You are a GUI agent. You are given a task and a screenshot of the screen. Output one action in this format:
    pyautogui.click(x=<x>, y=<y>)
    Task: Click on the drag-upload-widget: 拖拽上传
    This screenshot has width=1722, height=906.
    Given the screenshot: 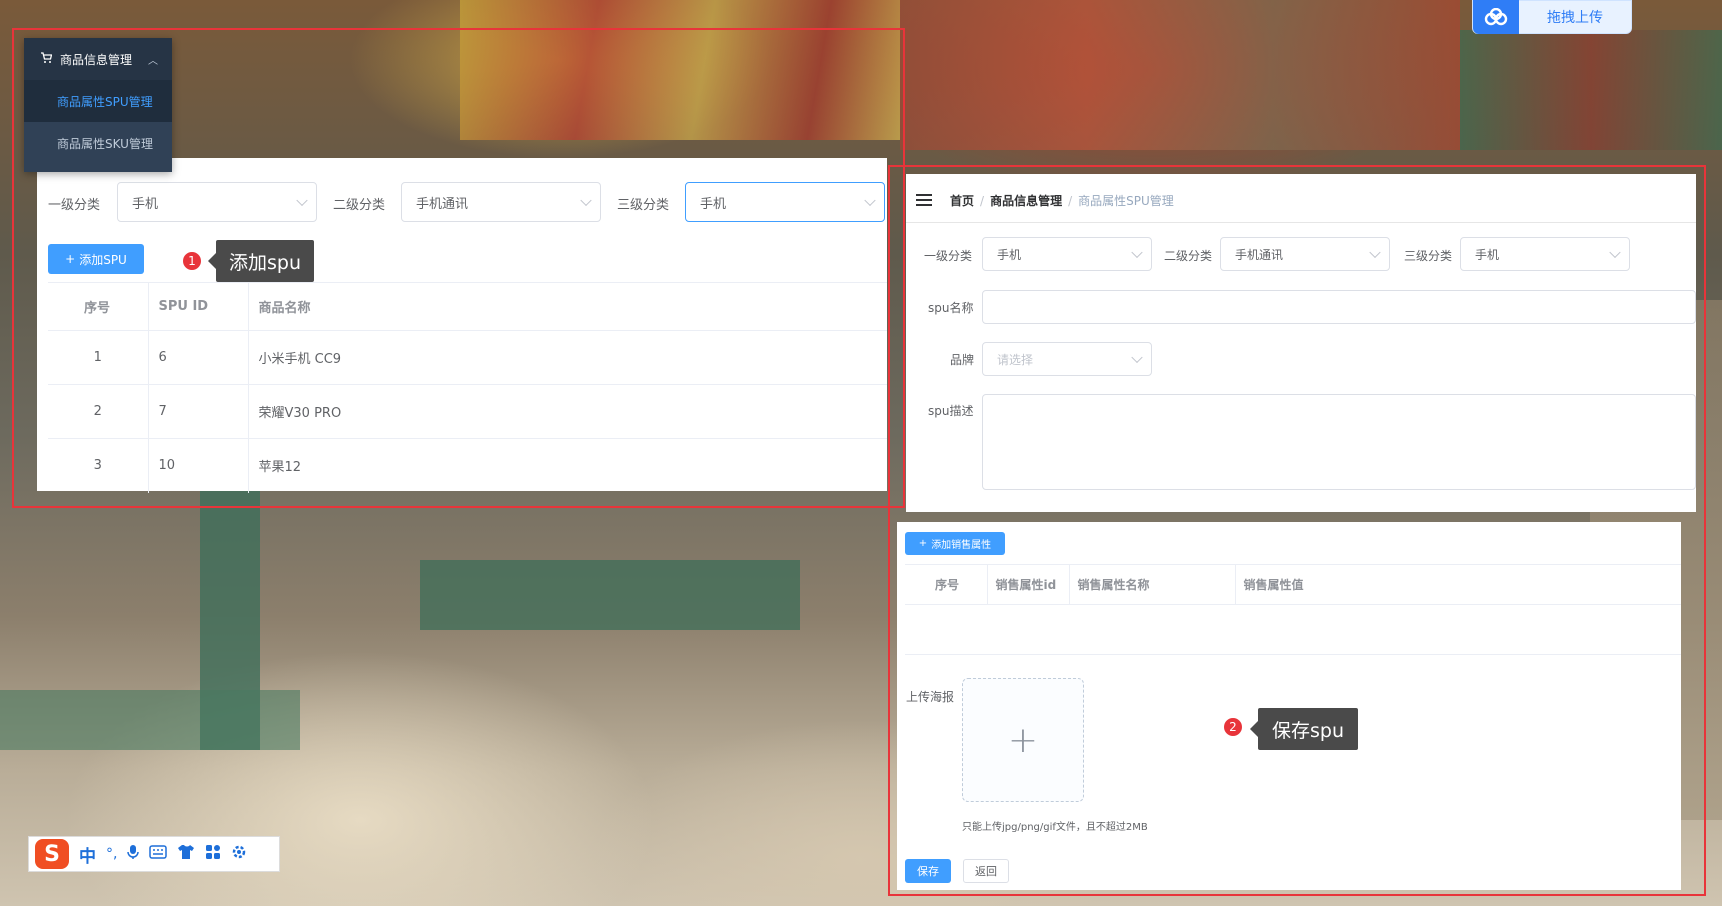 What is the action you would take?
    pyautogui.click(x=1552, y=17)
    